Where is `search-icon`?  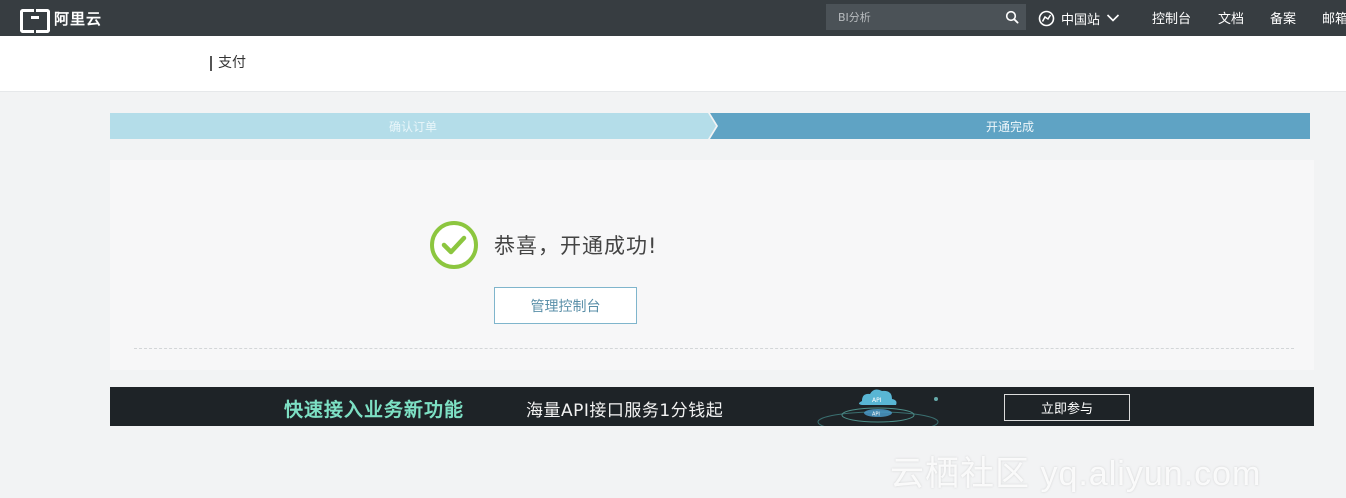 search-icon is located at coordinates (1012, 17).